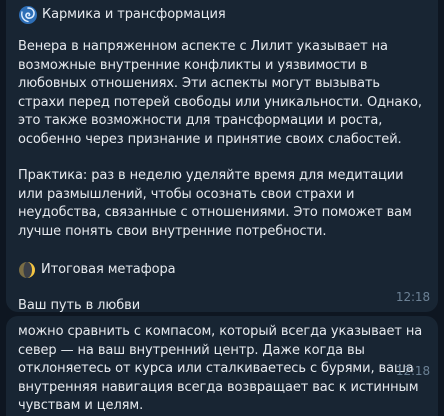 This screenshot has height=416, width=444. What do you see at coordinates (27, 270) in the screenshot?
I see `moon-icon` at bounding box center [27, 270].